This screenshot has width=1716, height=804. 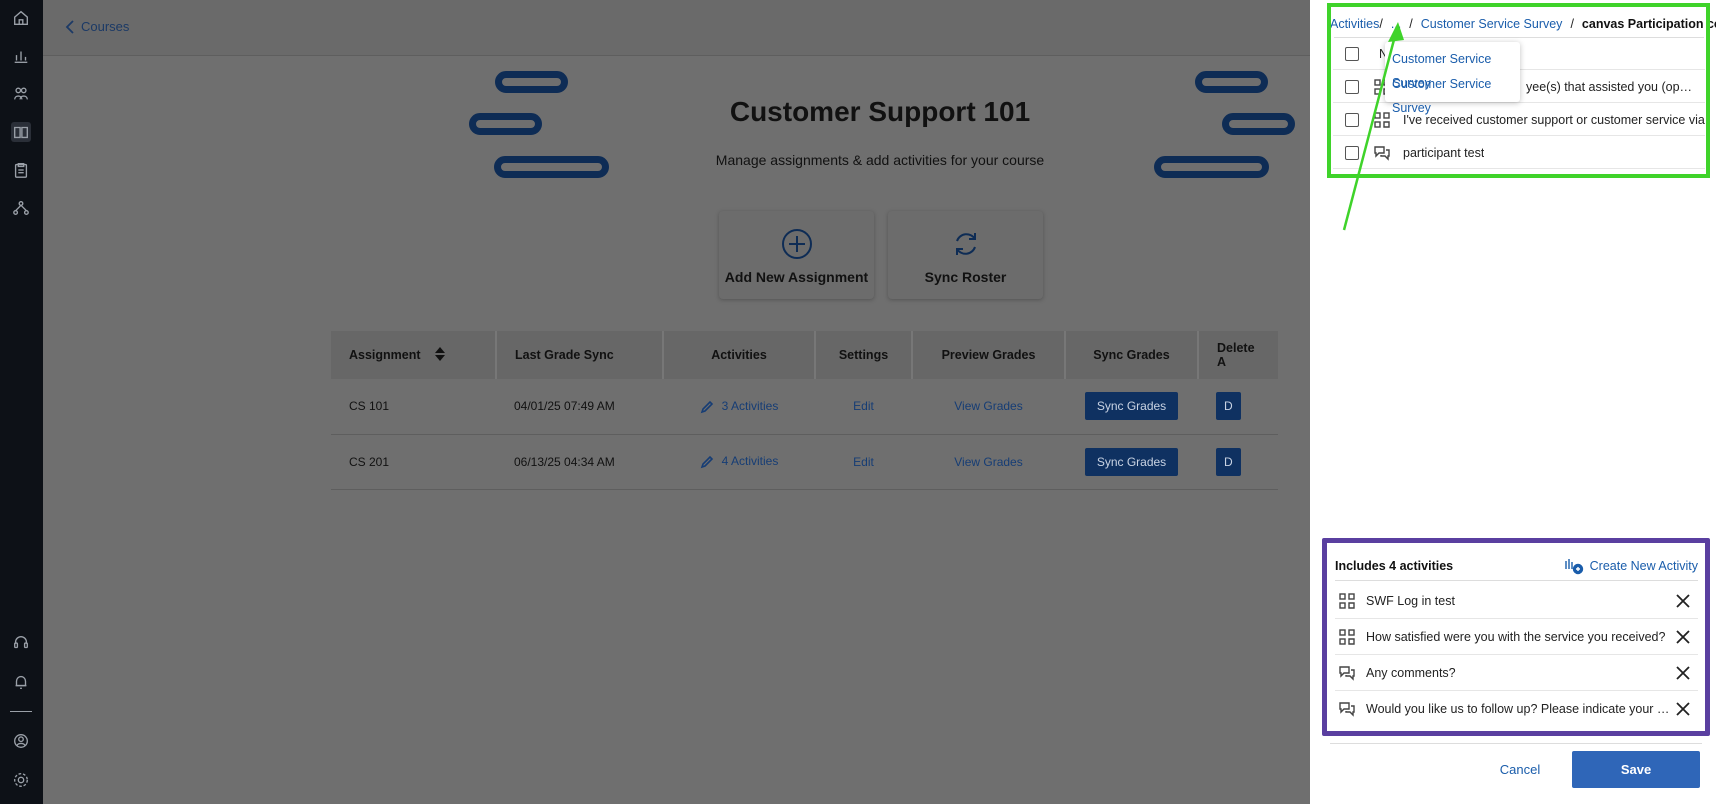 What do you see at coordinates (965, 277) in the screenshot?
I see `sync-roster-label: Sync Roster` at bounding box center [965, 277].